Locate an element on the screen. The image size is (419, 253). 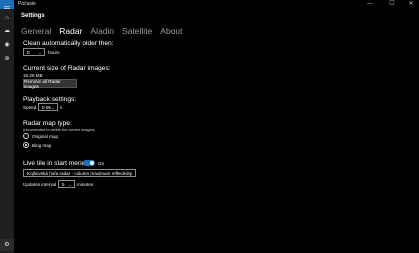
speed-label: Speed is located at coordinates (30, 107).